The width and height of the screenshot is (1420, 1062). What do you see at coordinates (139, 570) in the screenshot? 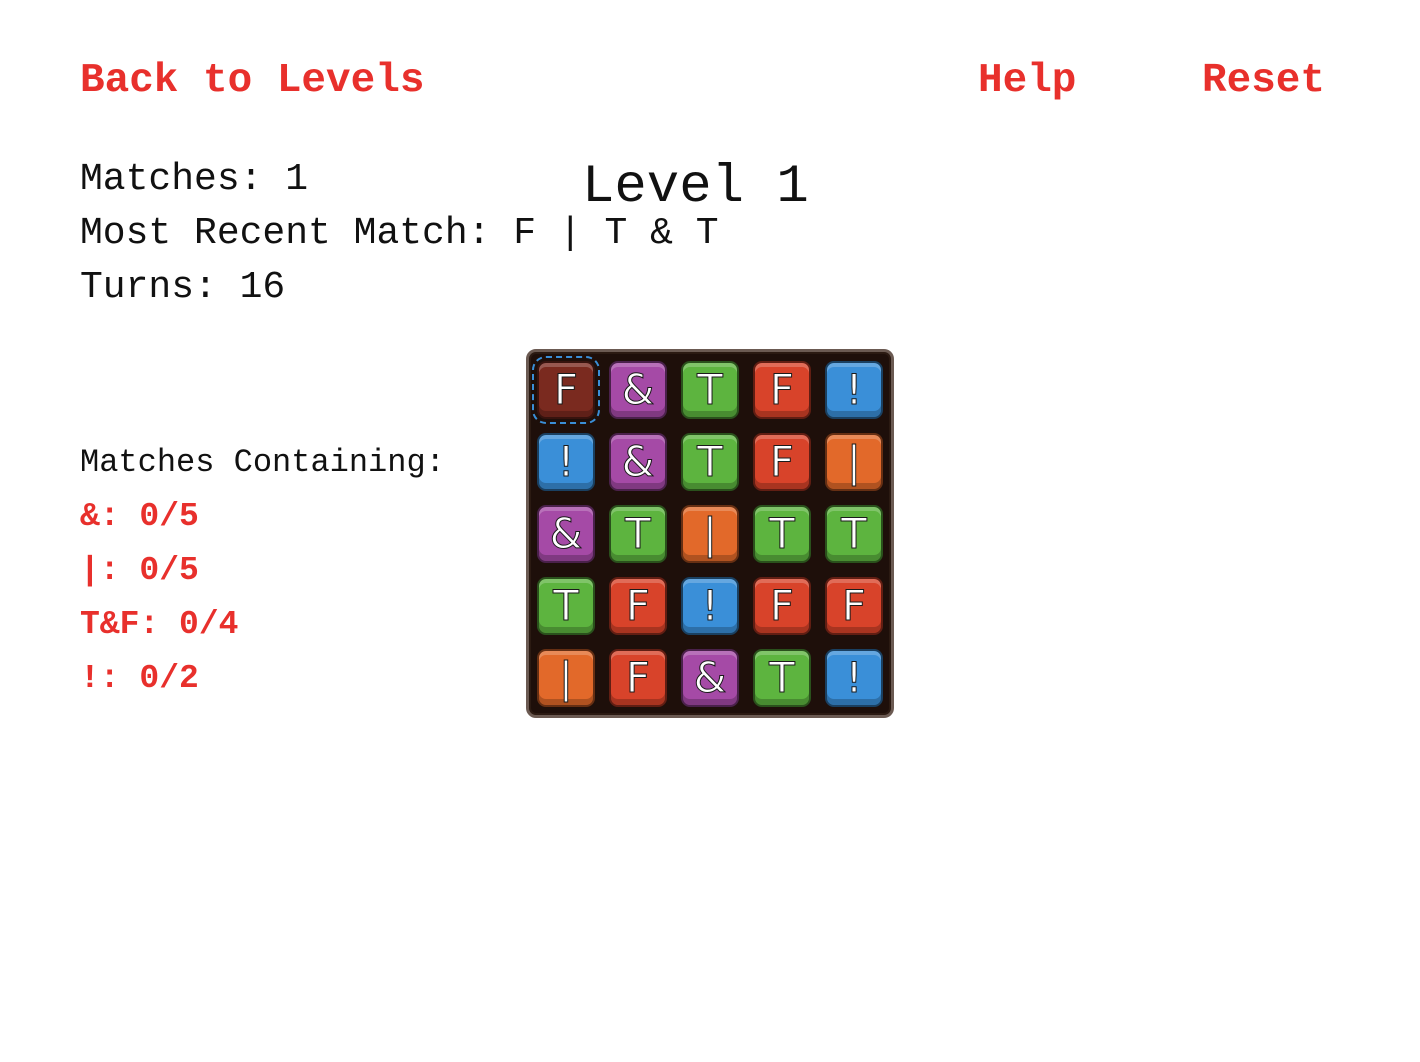
I see `goal-or: |: 0/5` at bounding box center [139, 570].